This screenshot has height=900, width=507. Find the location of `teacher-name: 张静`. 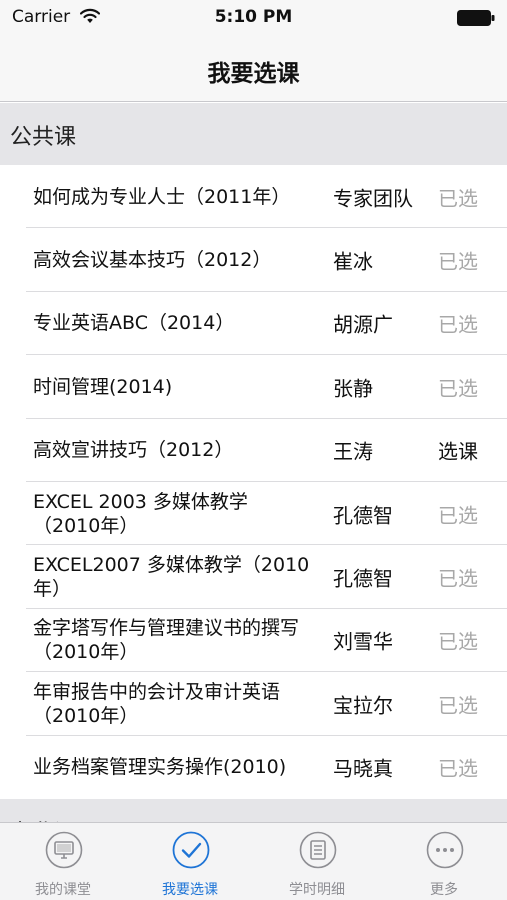

teacher-name: 张静 is located at coordinates (353, 388).